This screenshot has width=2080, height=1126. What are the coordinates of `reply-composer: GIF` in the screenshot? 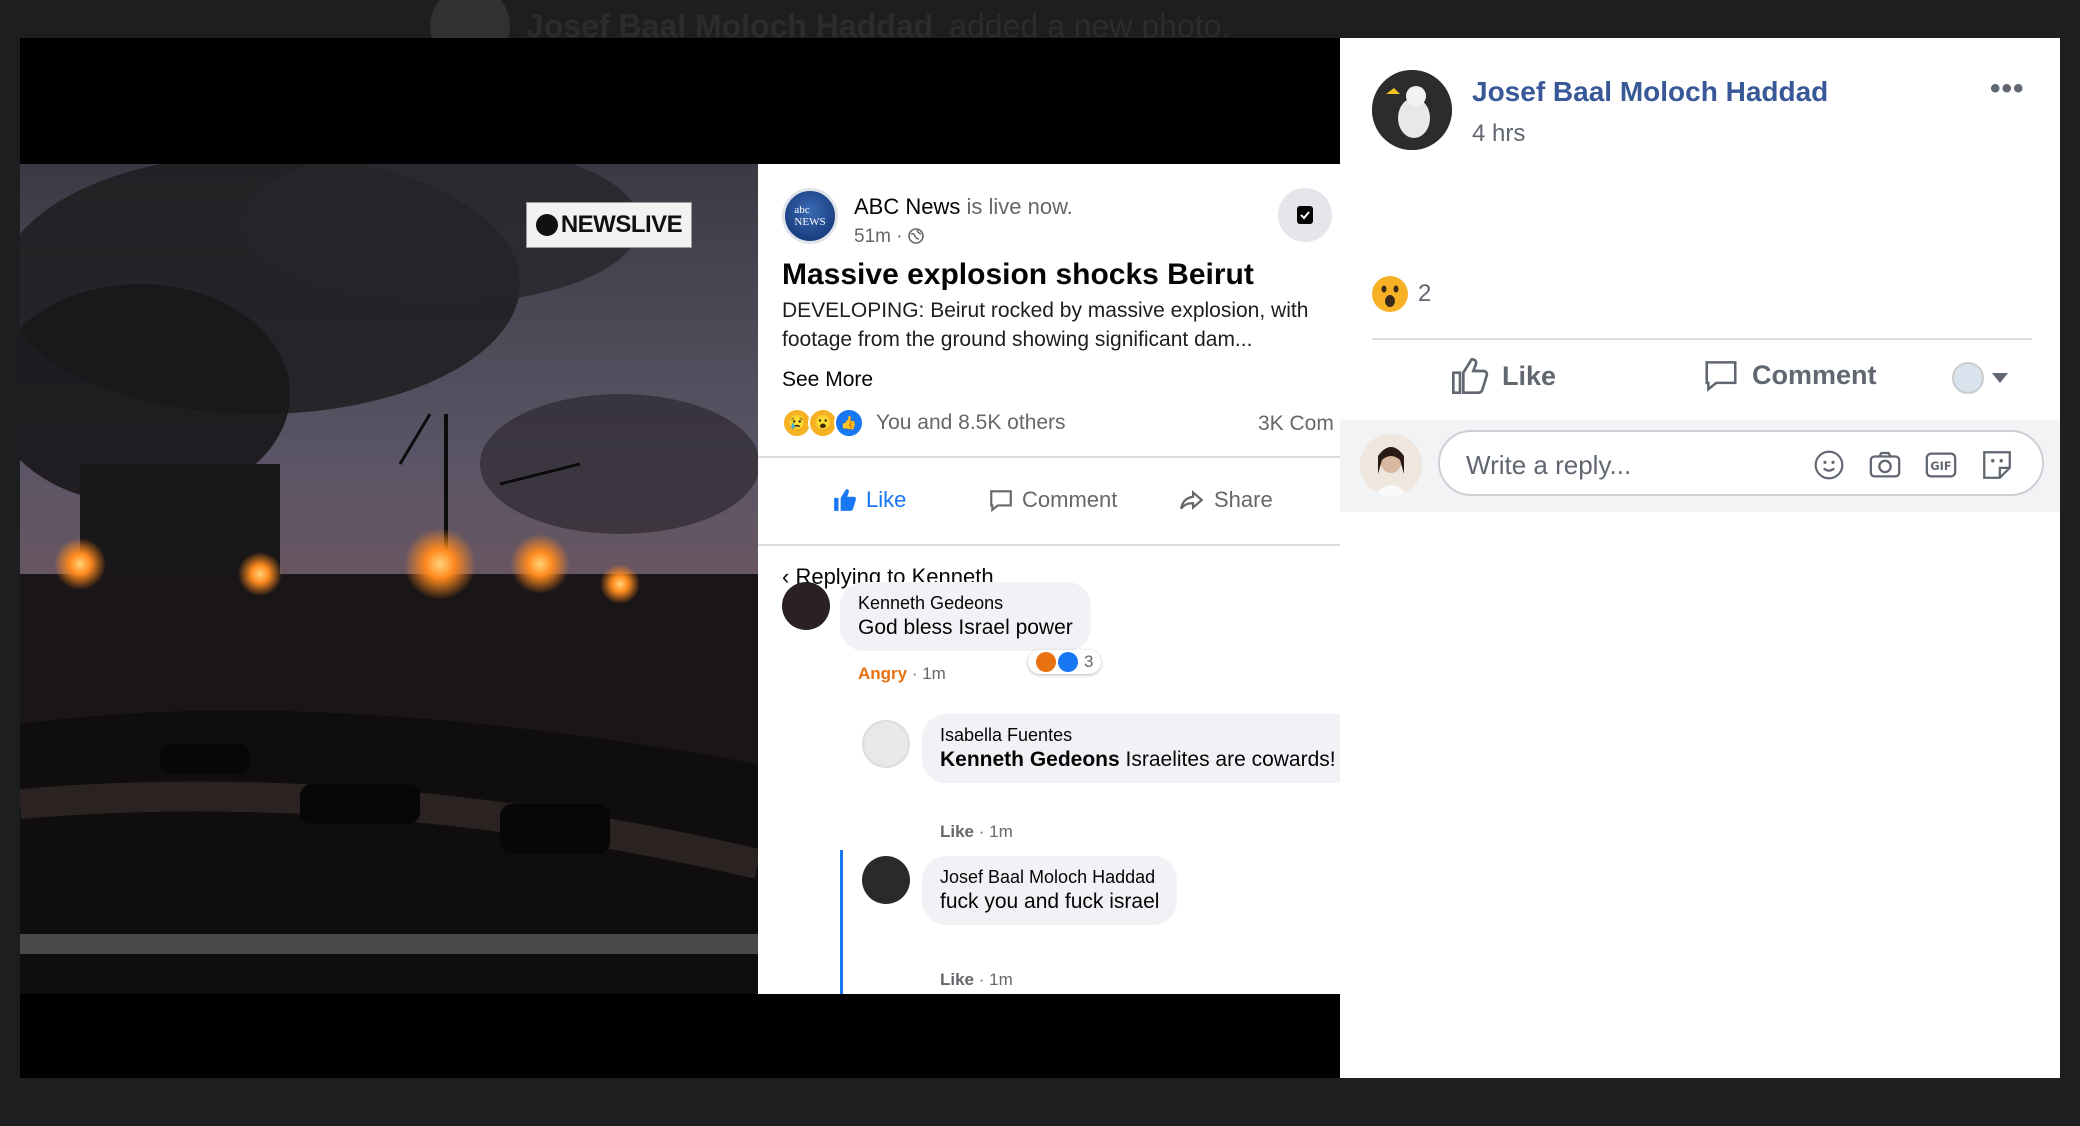 It's located at (1700, 466).